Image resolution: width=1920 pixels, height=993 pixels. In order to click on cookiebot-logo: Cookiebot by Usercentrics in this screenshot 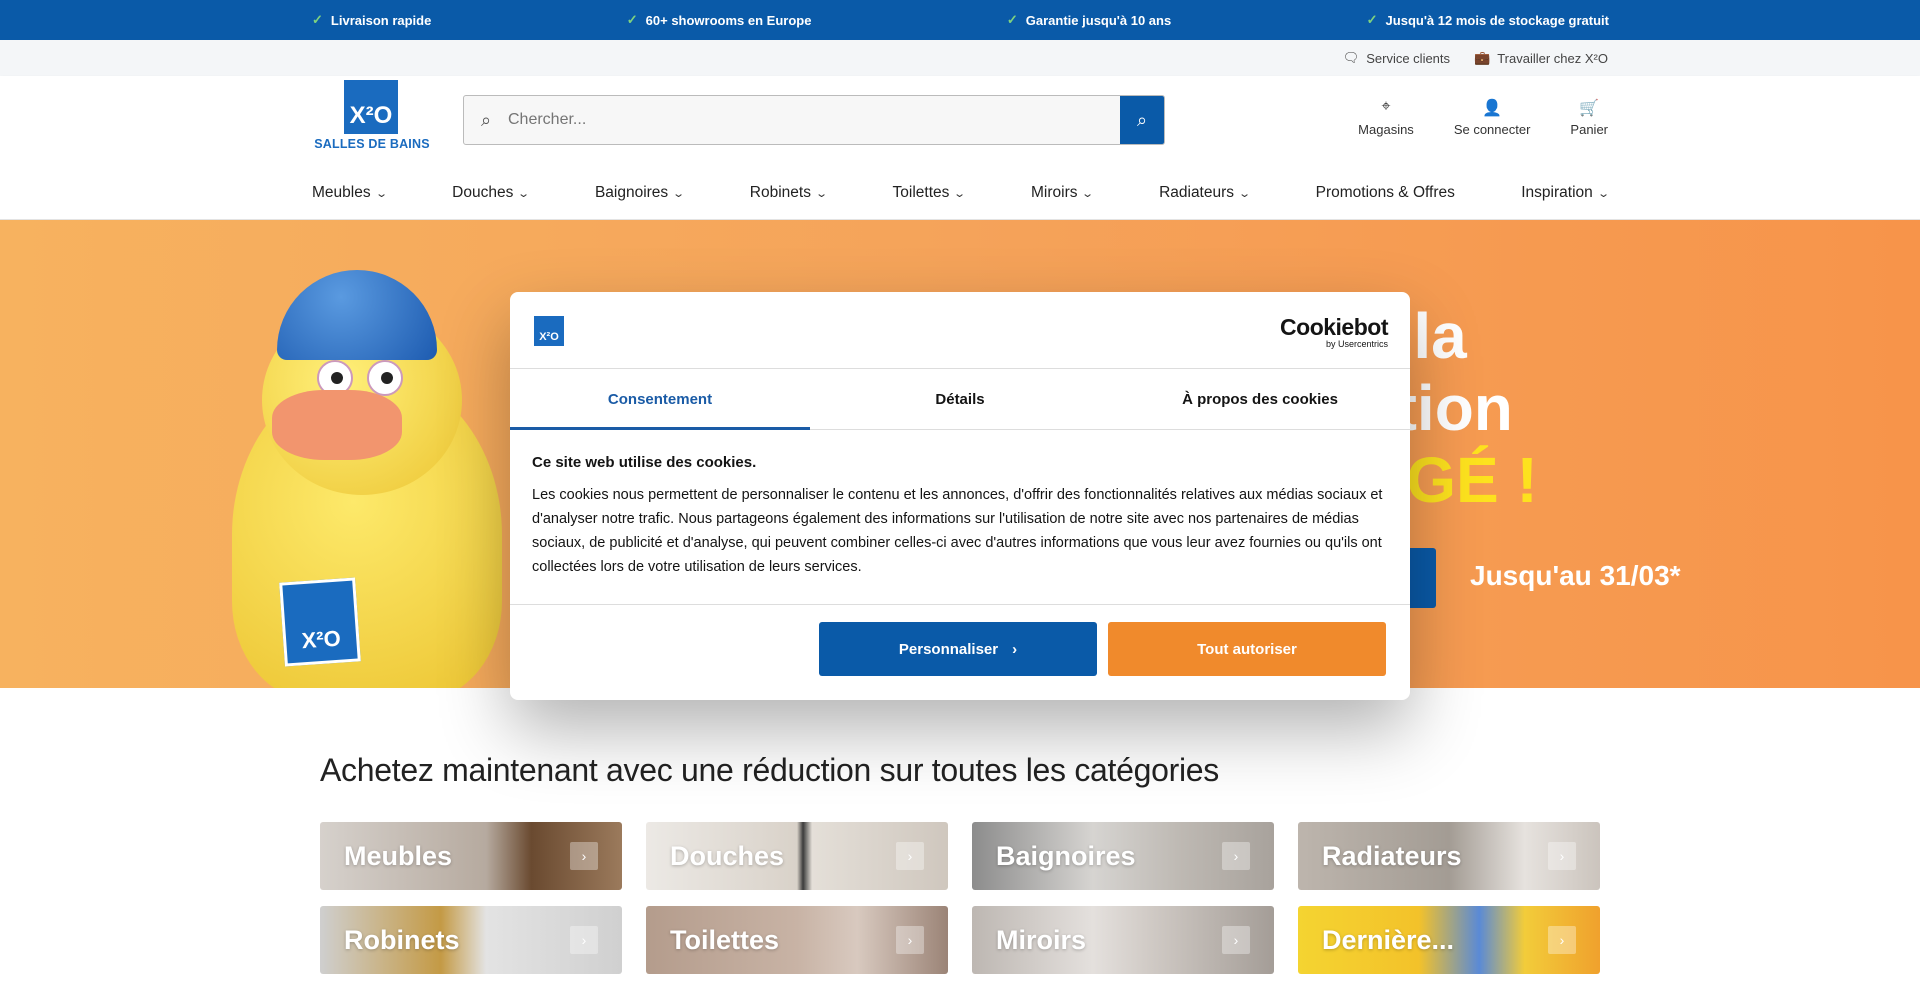, I will do `click(1334, 331)`.